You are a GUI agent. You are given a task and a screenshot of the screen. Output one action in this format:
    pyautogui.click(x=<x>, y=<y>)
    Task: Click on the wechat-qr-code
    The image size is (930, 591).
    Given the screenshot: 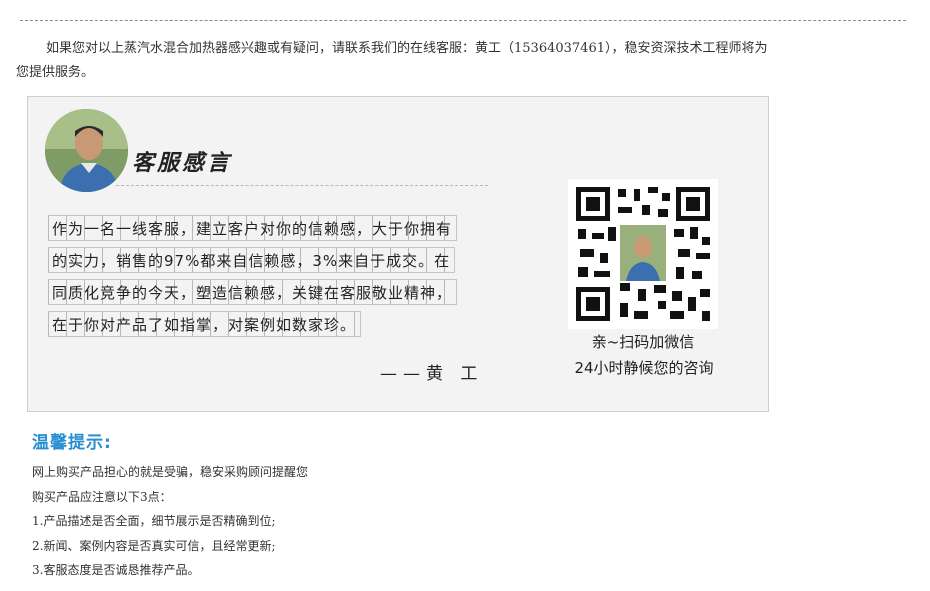 What is the action you would take?
    pyautogui.click(x=643, y=254)
    